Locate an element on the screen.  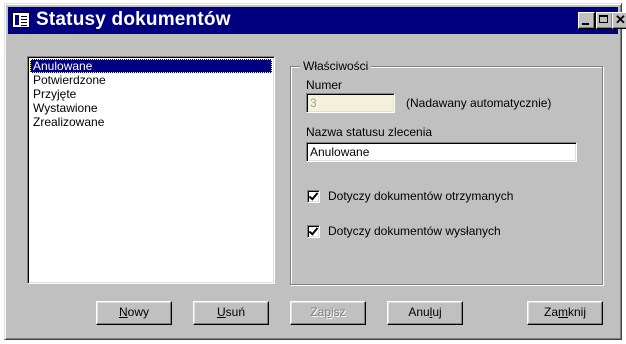
save-button: Zapisz is located at coordinates (328, 313).